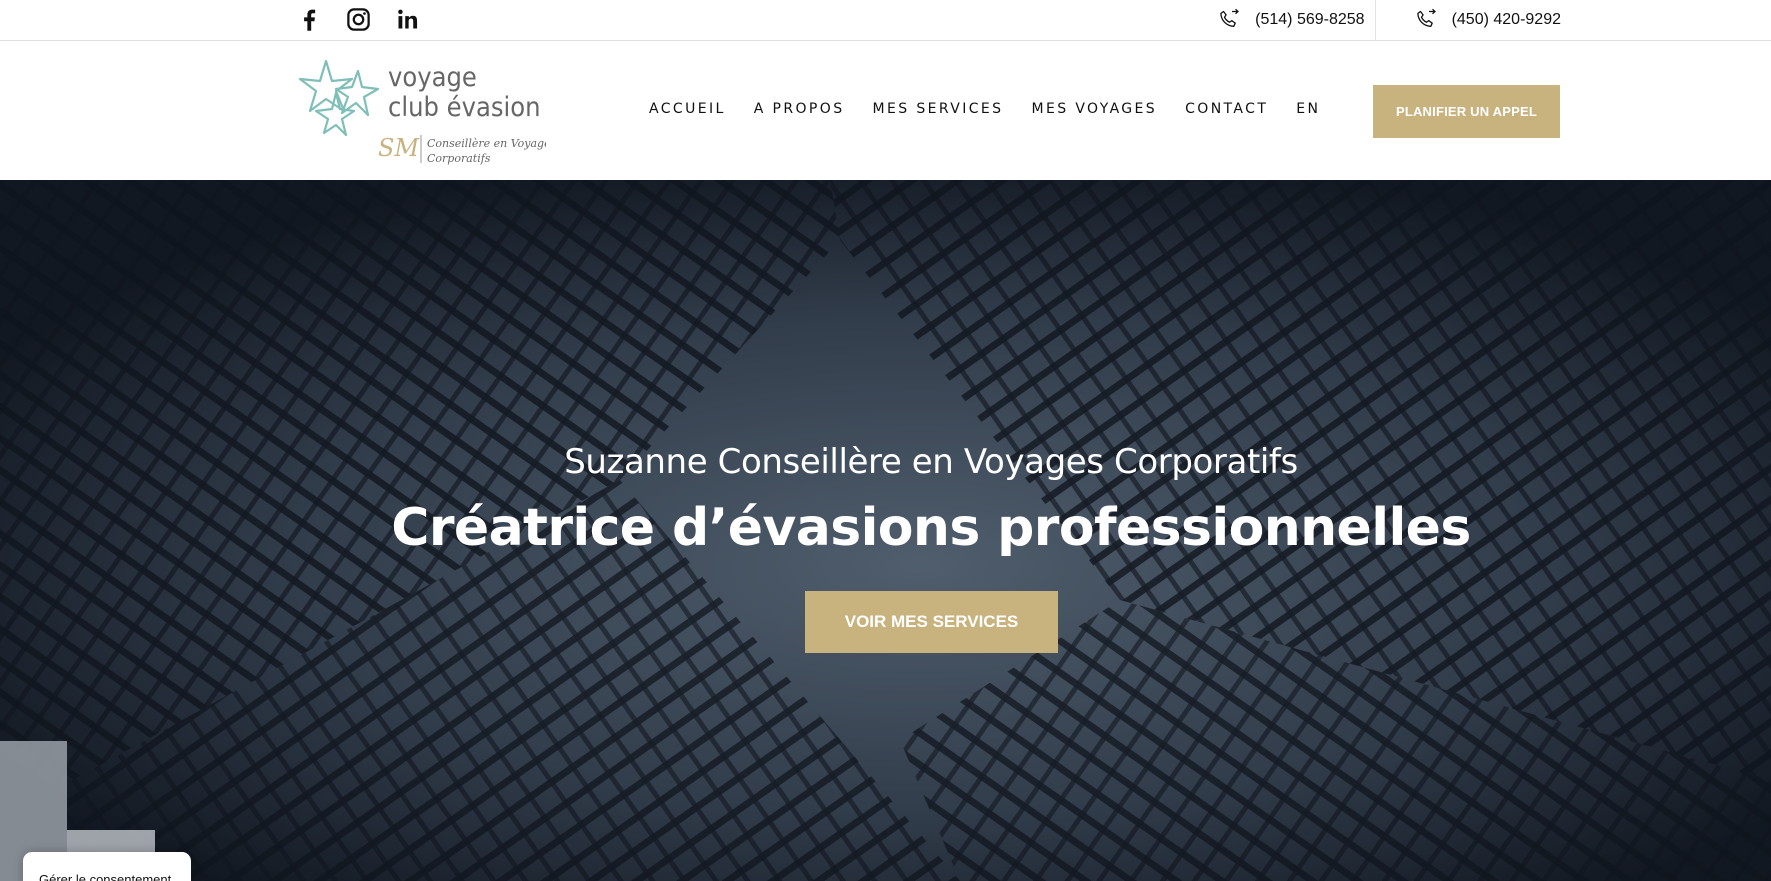  I want to click on phone-number: (450) 420-9292, so click(1506, 19).